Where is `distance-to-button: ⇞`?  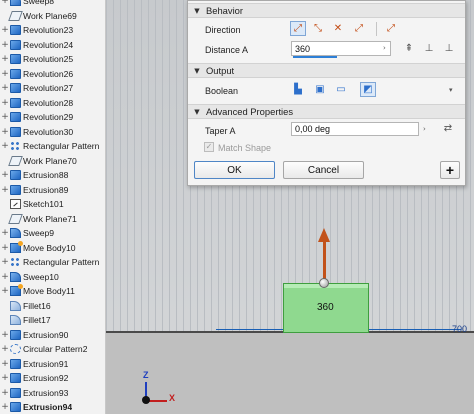 distance-to-button: ⇞ is located at coordinates (409, 48).